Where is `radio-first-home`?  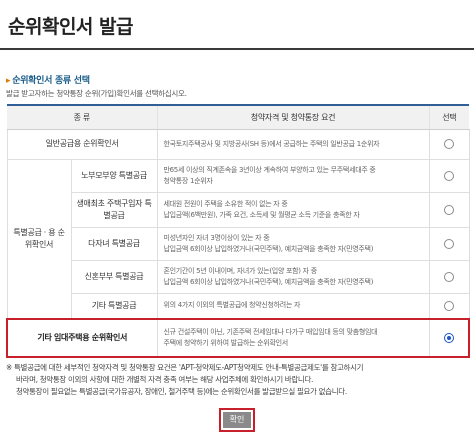
radio-first-home is located at coordinates (449, 209).